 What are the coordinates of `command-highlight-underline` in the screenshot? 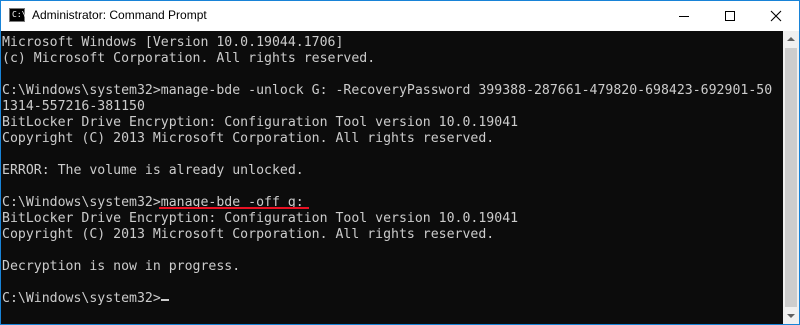 It's located at (234, 208).